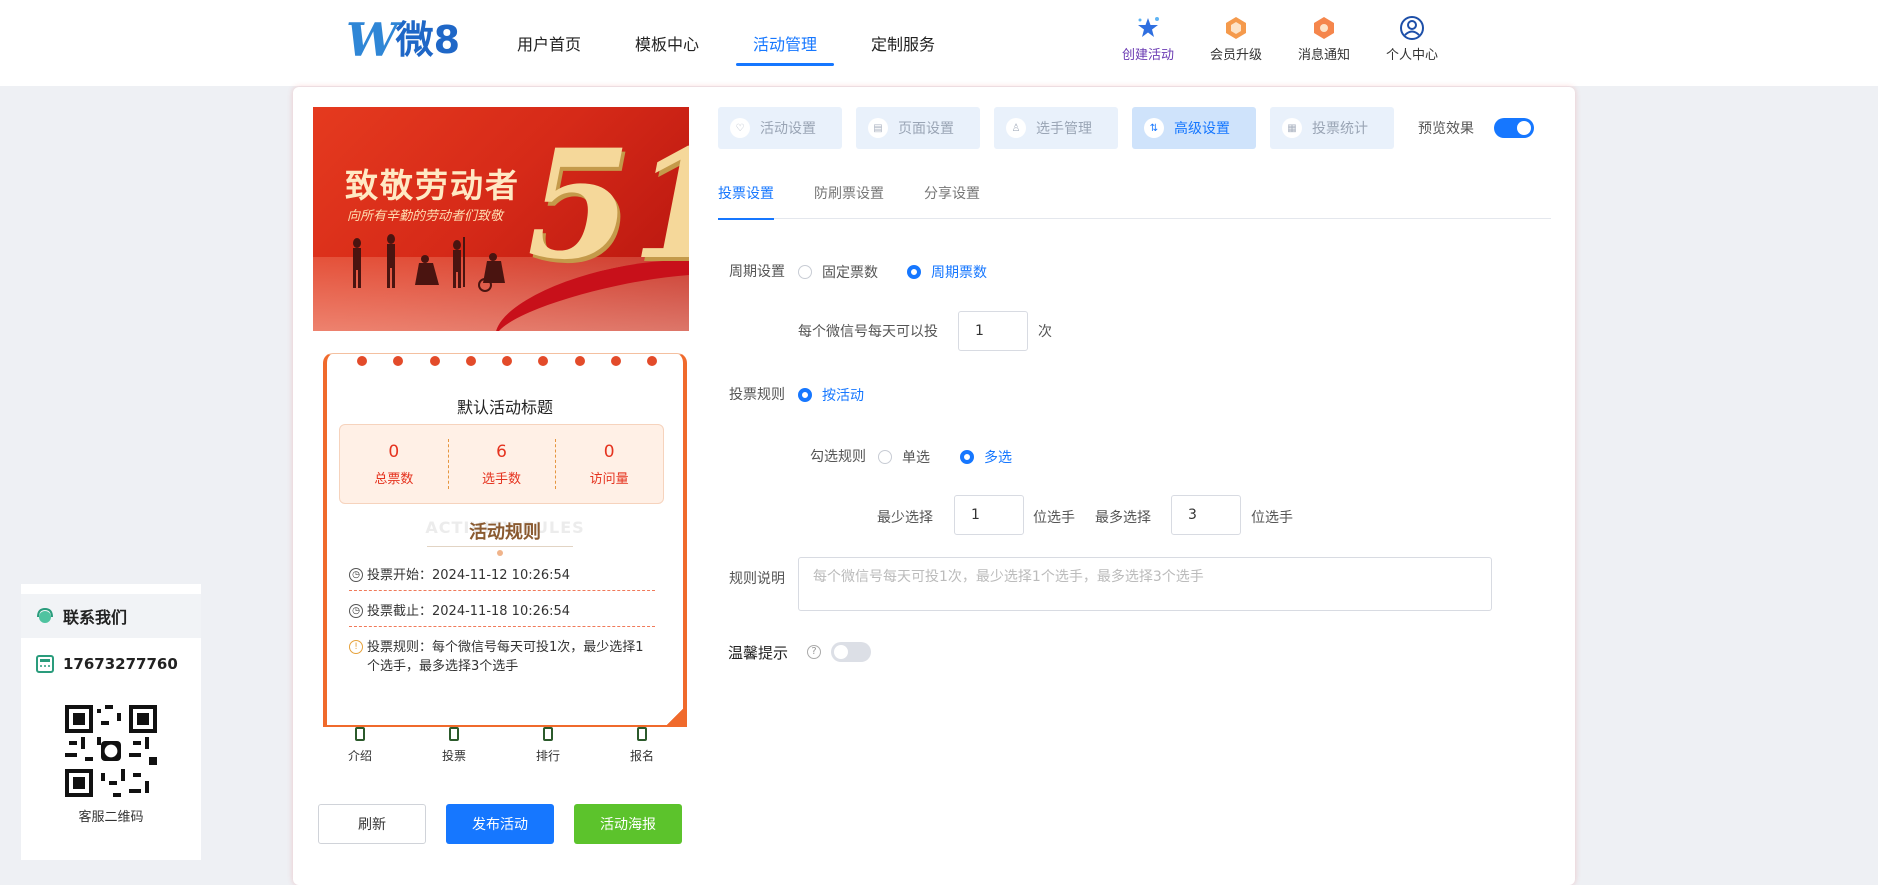 This screenshot has height=885, width=1878. I want to click on radio-fixed-votes: 固定票数, so click(838, 272).